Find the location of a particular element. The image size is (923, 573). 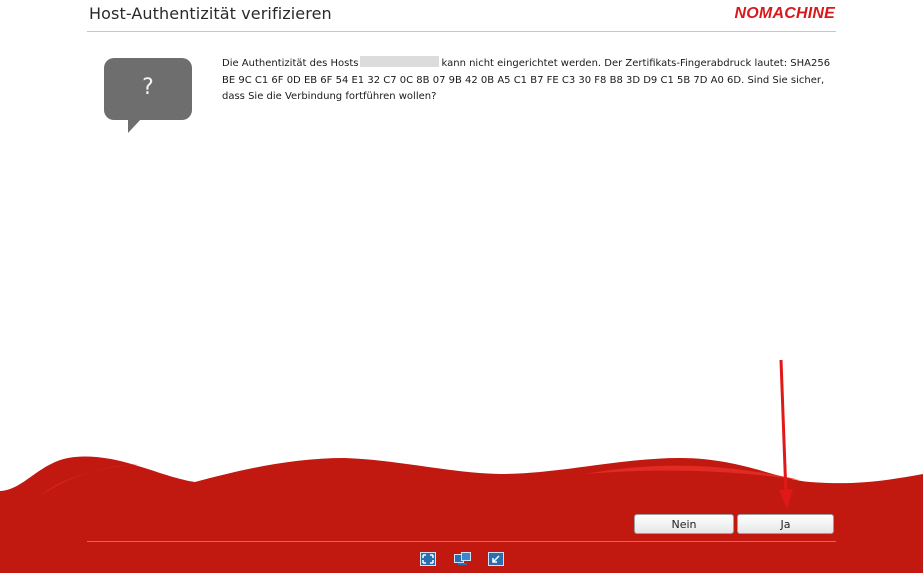

switch-display-icon is located at coordinates (462, 558).